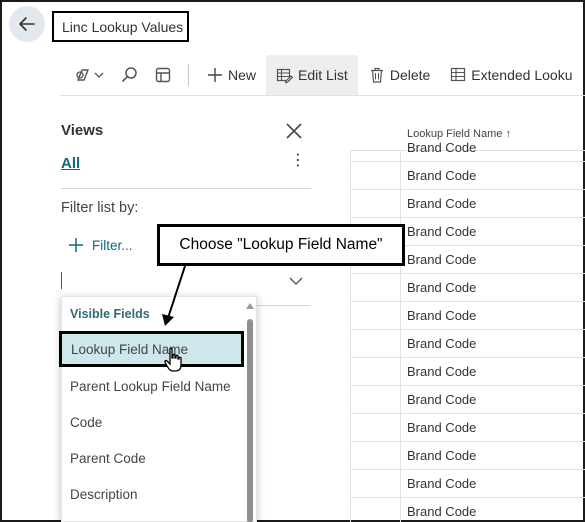 The width and height of the screenshot is (585, 522). Describe the element at coordinates (61, 280) in the screenshot. I see `field-input-cursor` at that location.